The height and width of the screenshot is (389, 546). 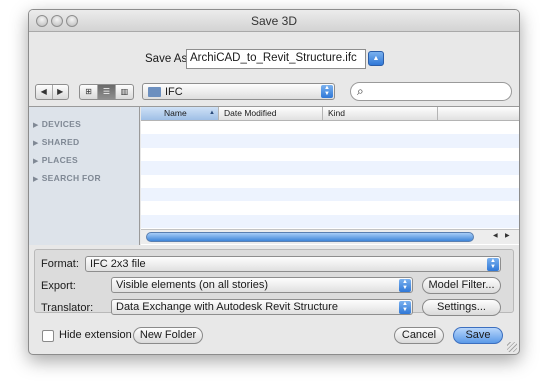 I want to click on chevron-up-icon: ▲, so click(x=376, y=58).